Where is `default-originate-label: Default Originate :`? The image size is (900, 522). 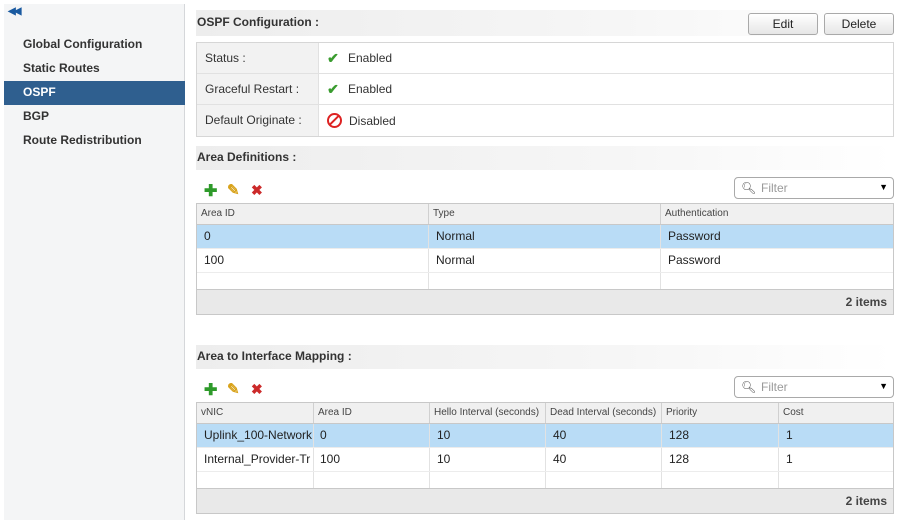
default-originate-label: Default Originate : is located at coordinates (258, 120).